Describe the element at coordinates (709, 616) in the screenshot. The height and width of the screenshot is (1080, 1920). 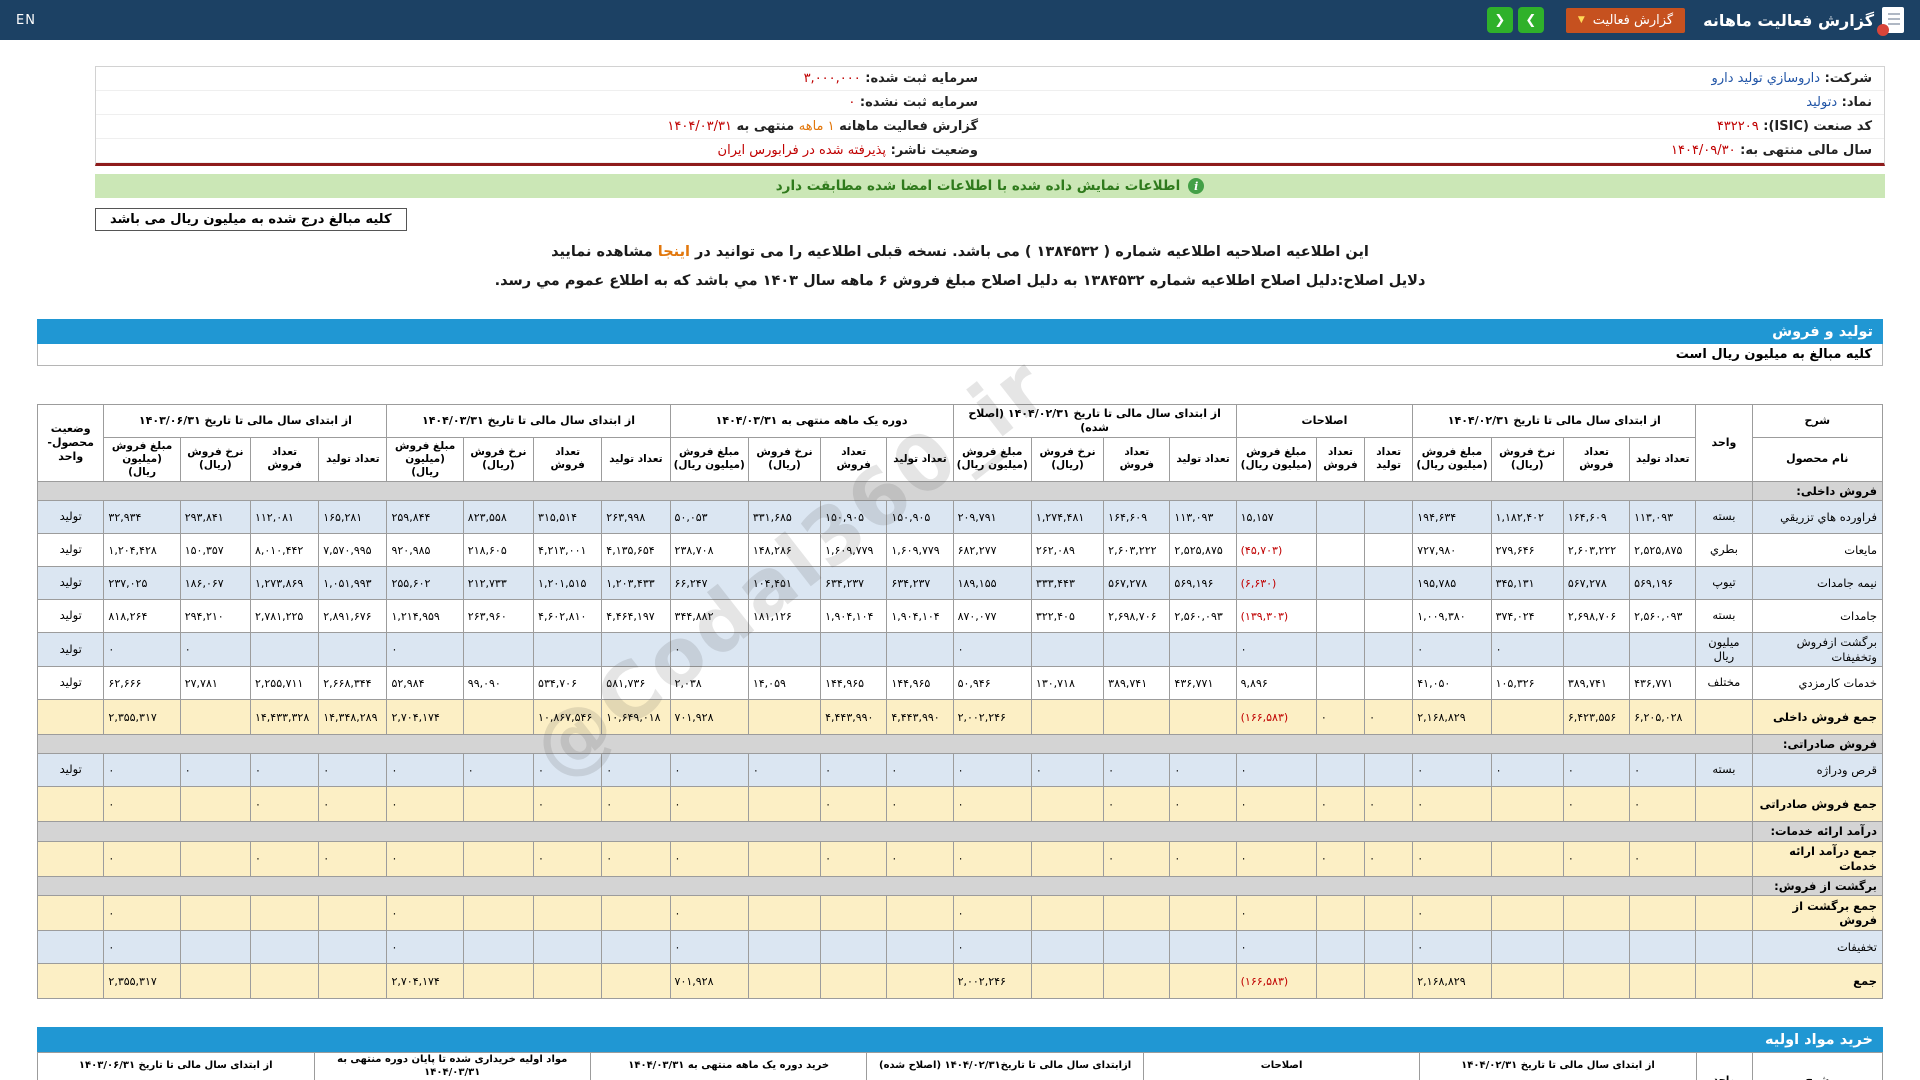
I see `value-cell: ۳۴۴,۸۸۲` at that location.